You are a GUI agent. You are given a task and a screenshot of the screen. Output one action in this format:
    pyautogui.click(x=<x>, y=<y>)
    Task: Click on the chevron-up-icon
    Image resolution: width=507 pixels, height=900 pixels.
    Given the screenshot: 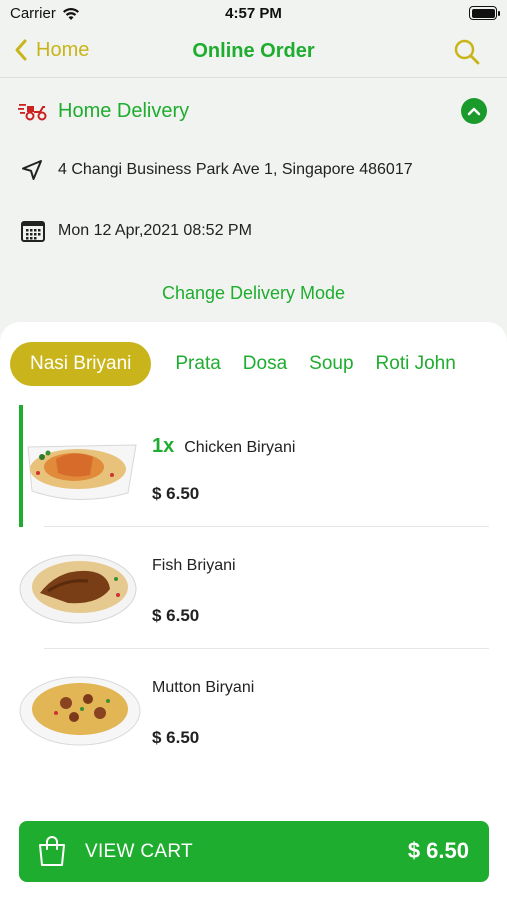 What is the action you would take?
    pyautogui.click(x=474, y=111)
    